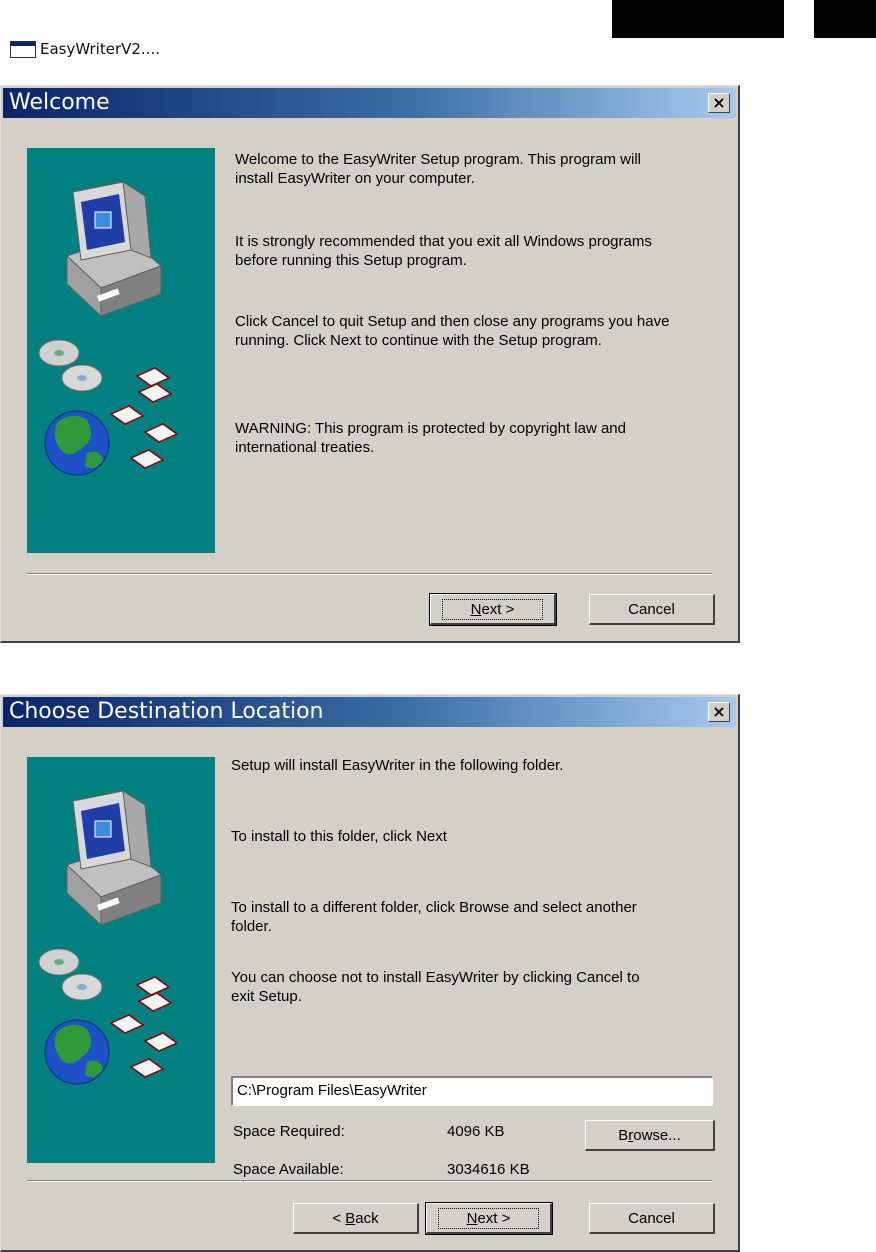 This screenshot has width=876, height=1252. What do you see at coordinates (369, 574) in the screenshot?
I see `welcome-separator` at bounding box center [369, 574].